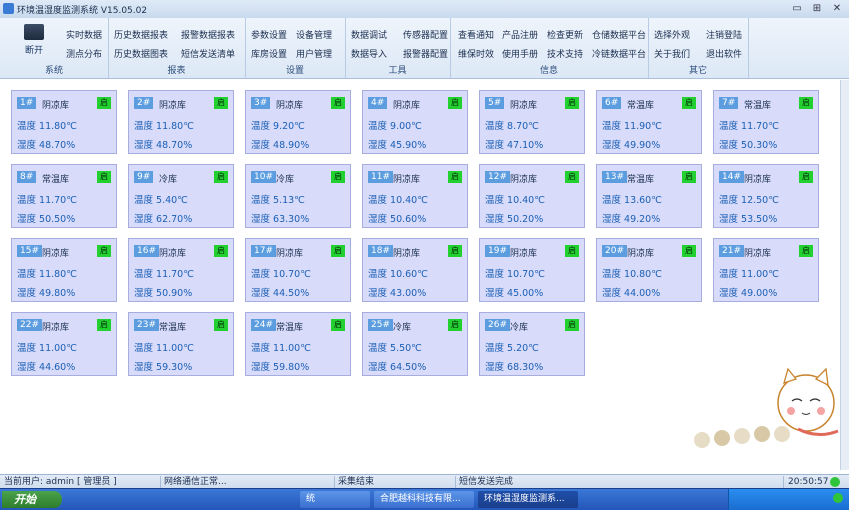 This screenshot has width=849, height=510. I want to click on view-notice-button: 查看通知, so click(476, 34).